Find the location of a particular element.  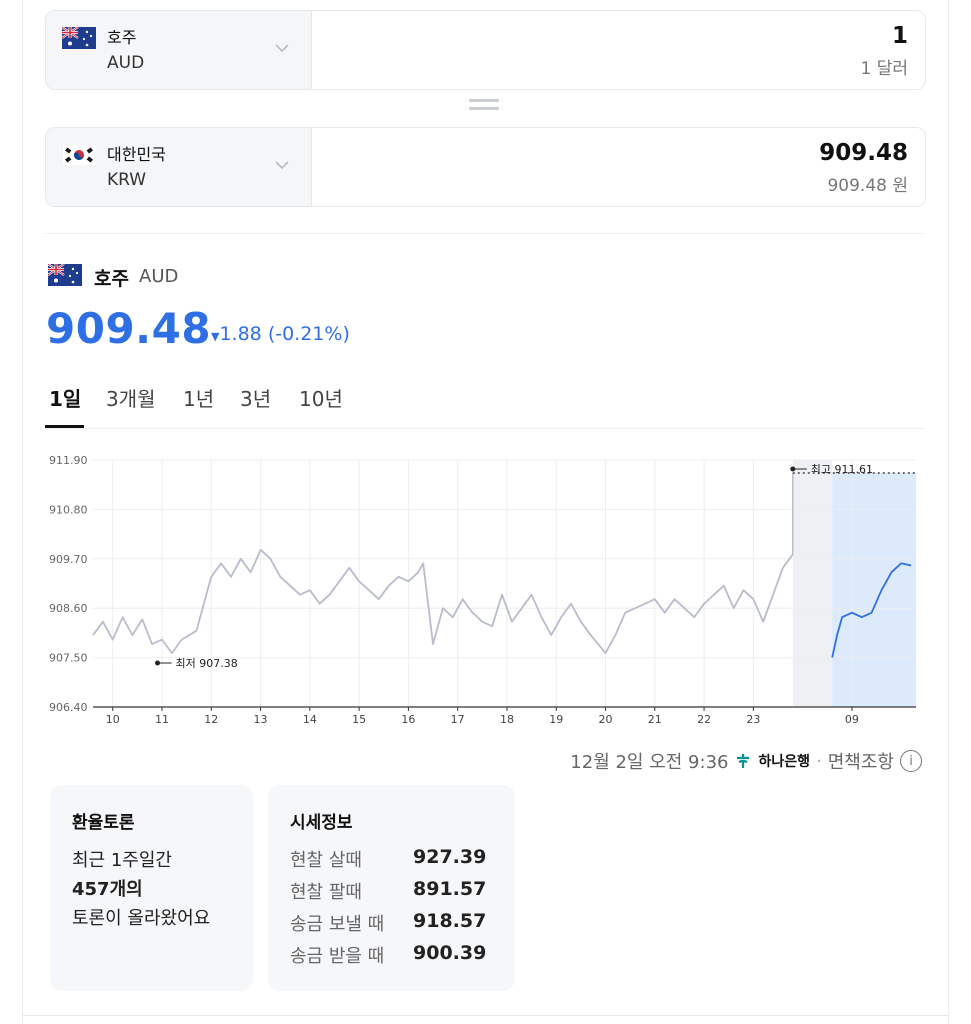

update-time: 12월 2일 오전 9:36 is located at coordinates (649, 762).